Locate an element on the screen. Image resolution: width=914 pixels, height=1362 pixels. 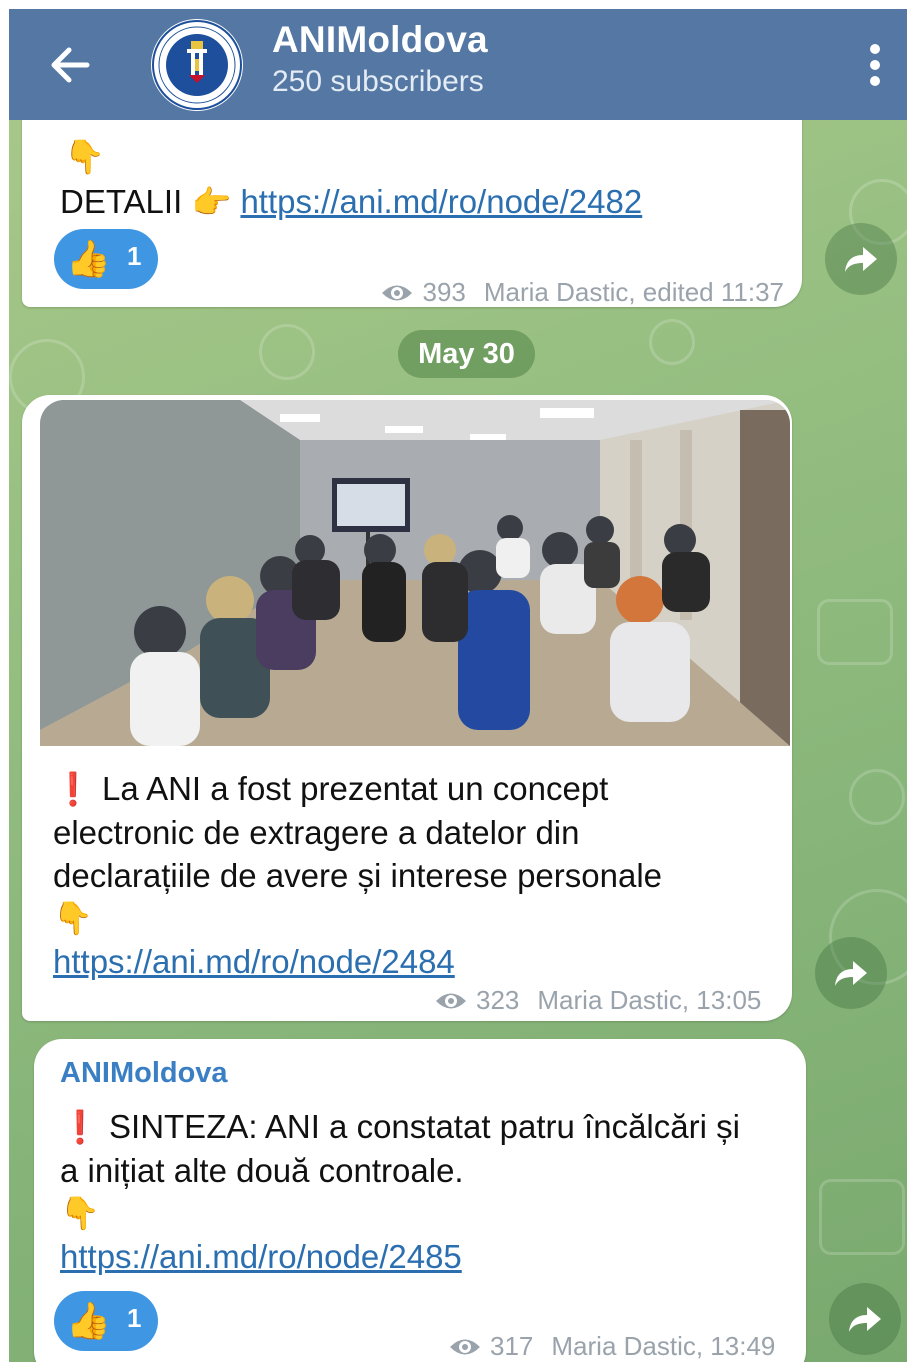
pointing-right-emoji: 👉 is located at coordinates (211, 202).